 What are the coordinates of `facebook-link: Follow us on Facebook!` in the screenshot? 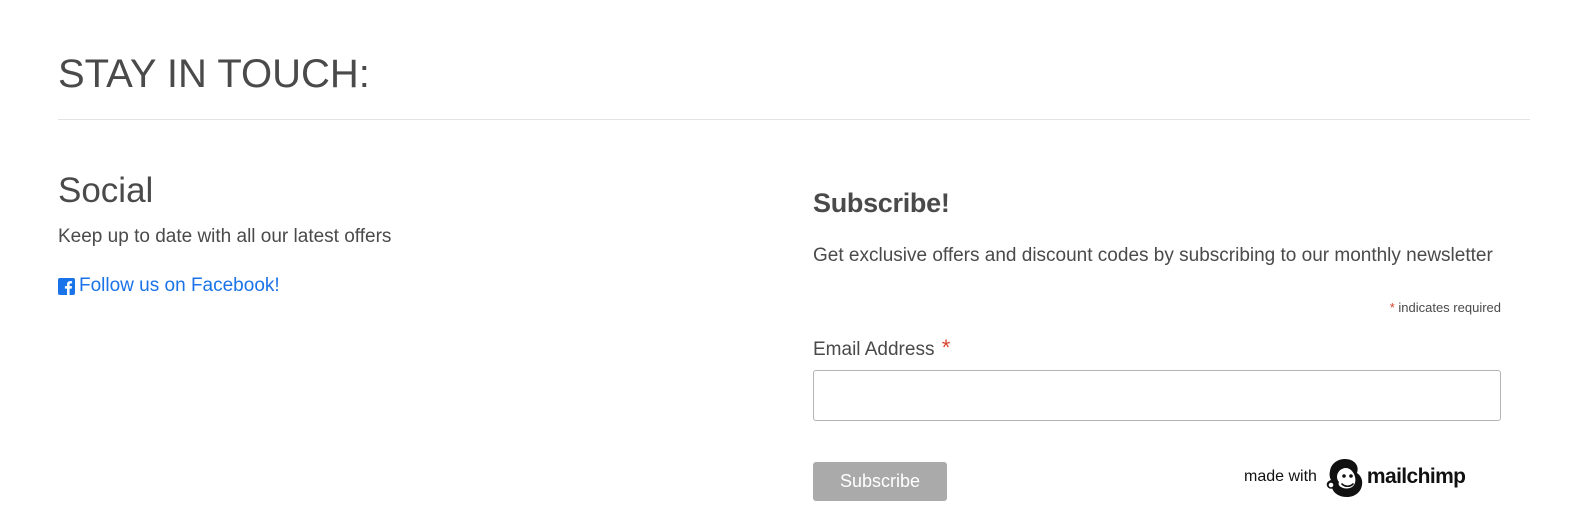 It's located at (169, 286).